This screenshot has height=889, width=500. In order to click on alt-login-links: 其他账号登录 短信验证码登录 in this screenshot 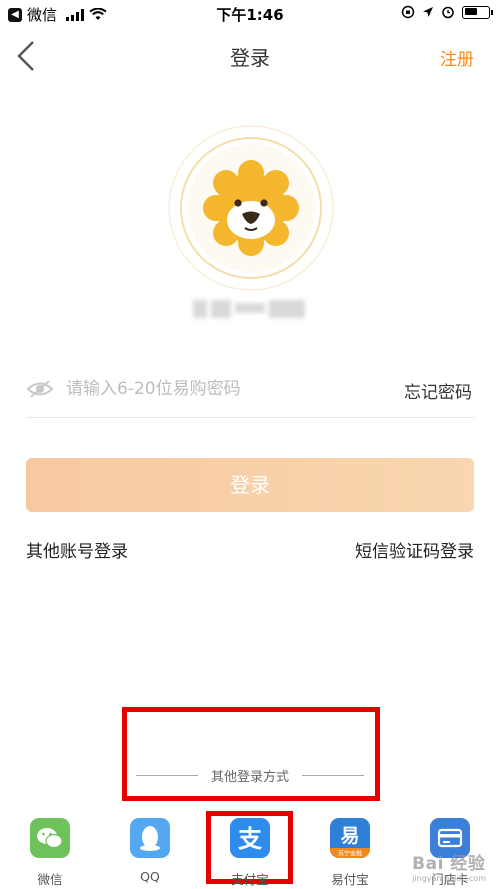, I will do `click(250, 549)`.